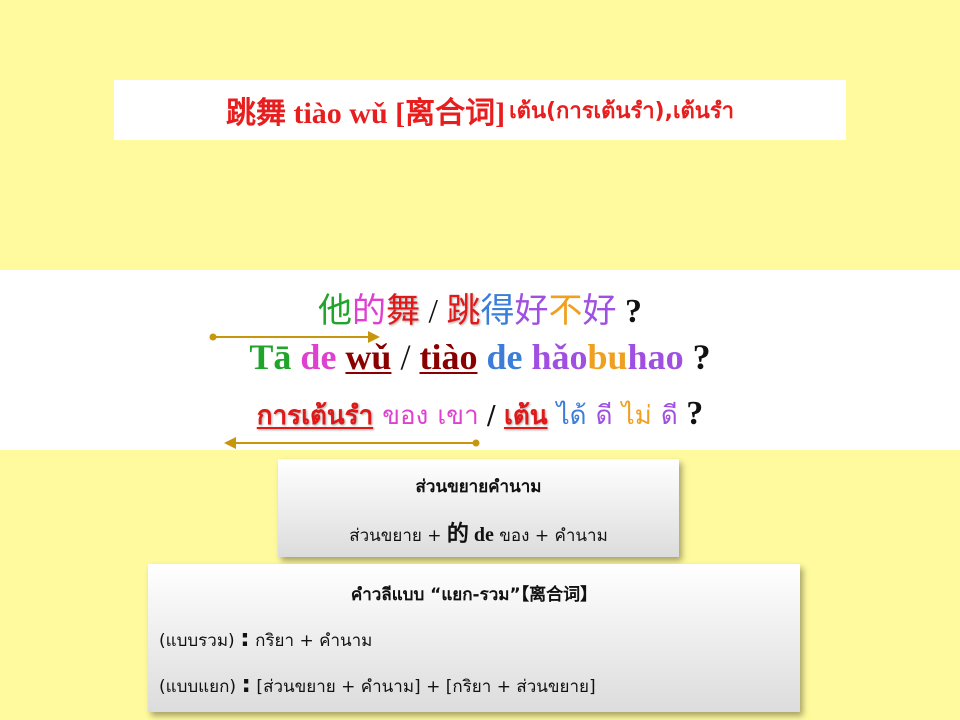 Image resolution: width=960 pixels, height=720 pixels. Describe the element at coordinates (433, 311) in the screenshot. I see `cn-slash: /` at that location.